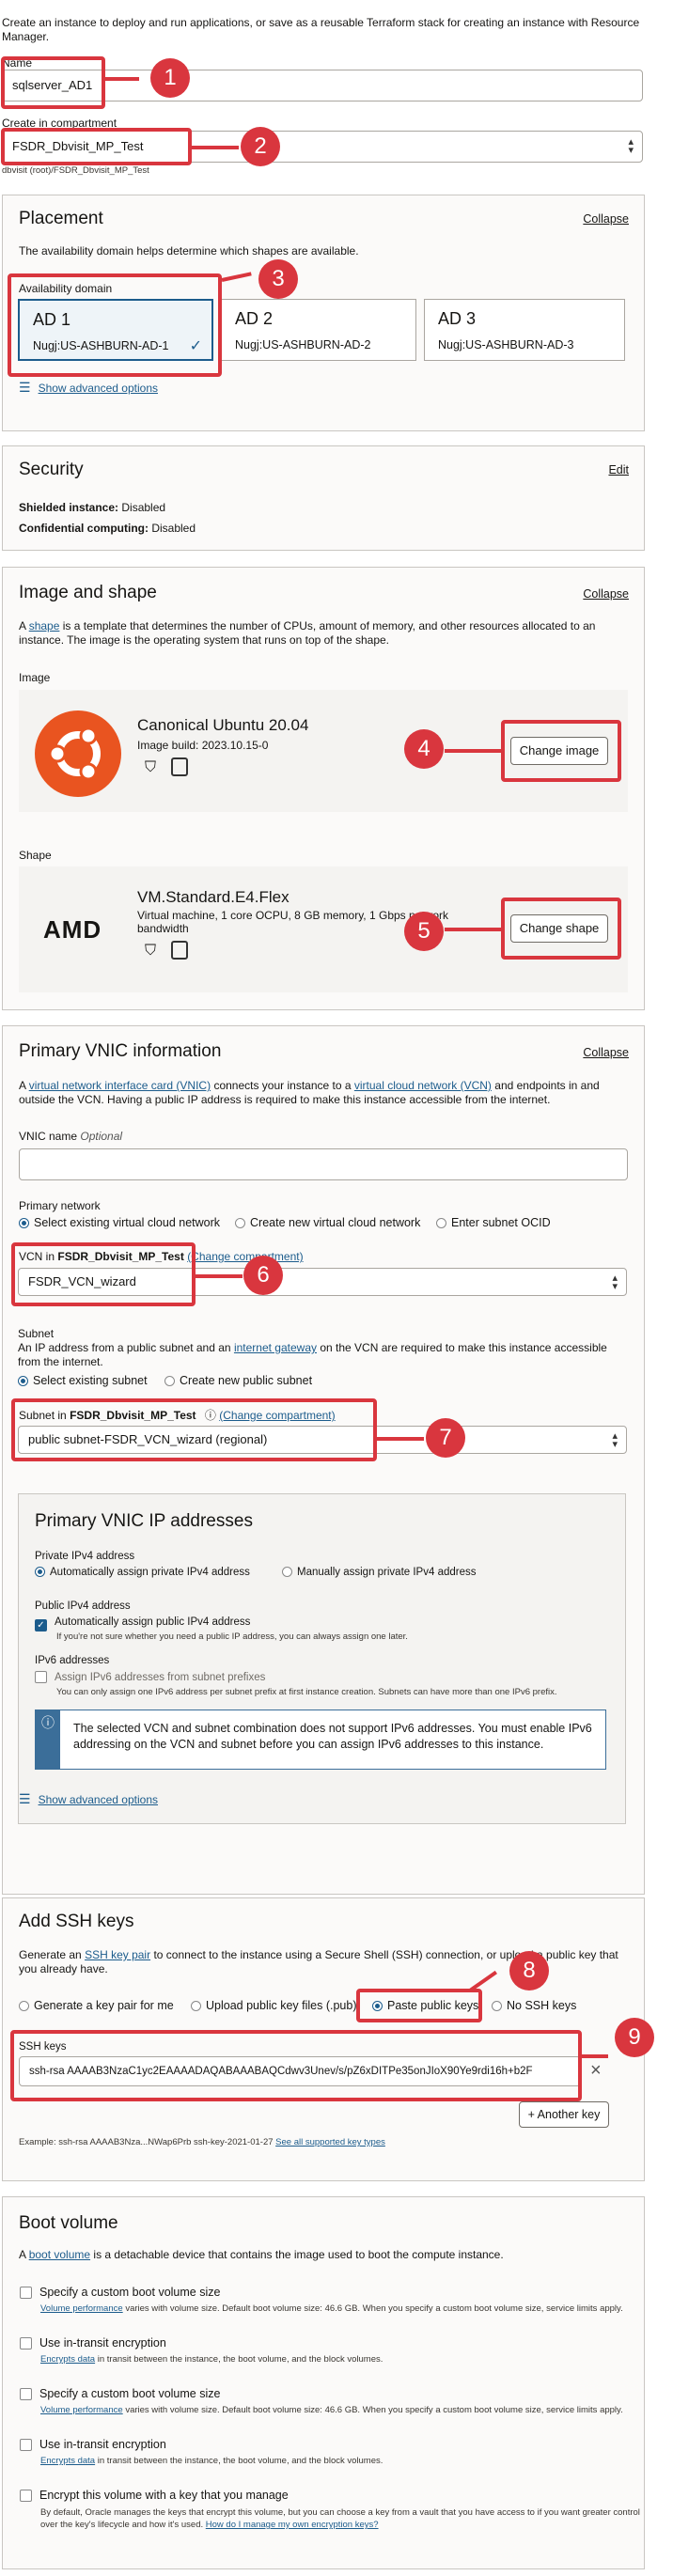 The image size is (673, 2576). Describe the element at coordinates (144, 1521) in the screenshot. I see `ip-title: Primary VNIC IP addresses` at that location.